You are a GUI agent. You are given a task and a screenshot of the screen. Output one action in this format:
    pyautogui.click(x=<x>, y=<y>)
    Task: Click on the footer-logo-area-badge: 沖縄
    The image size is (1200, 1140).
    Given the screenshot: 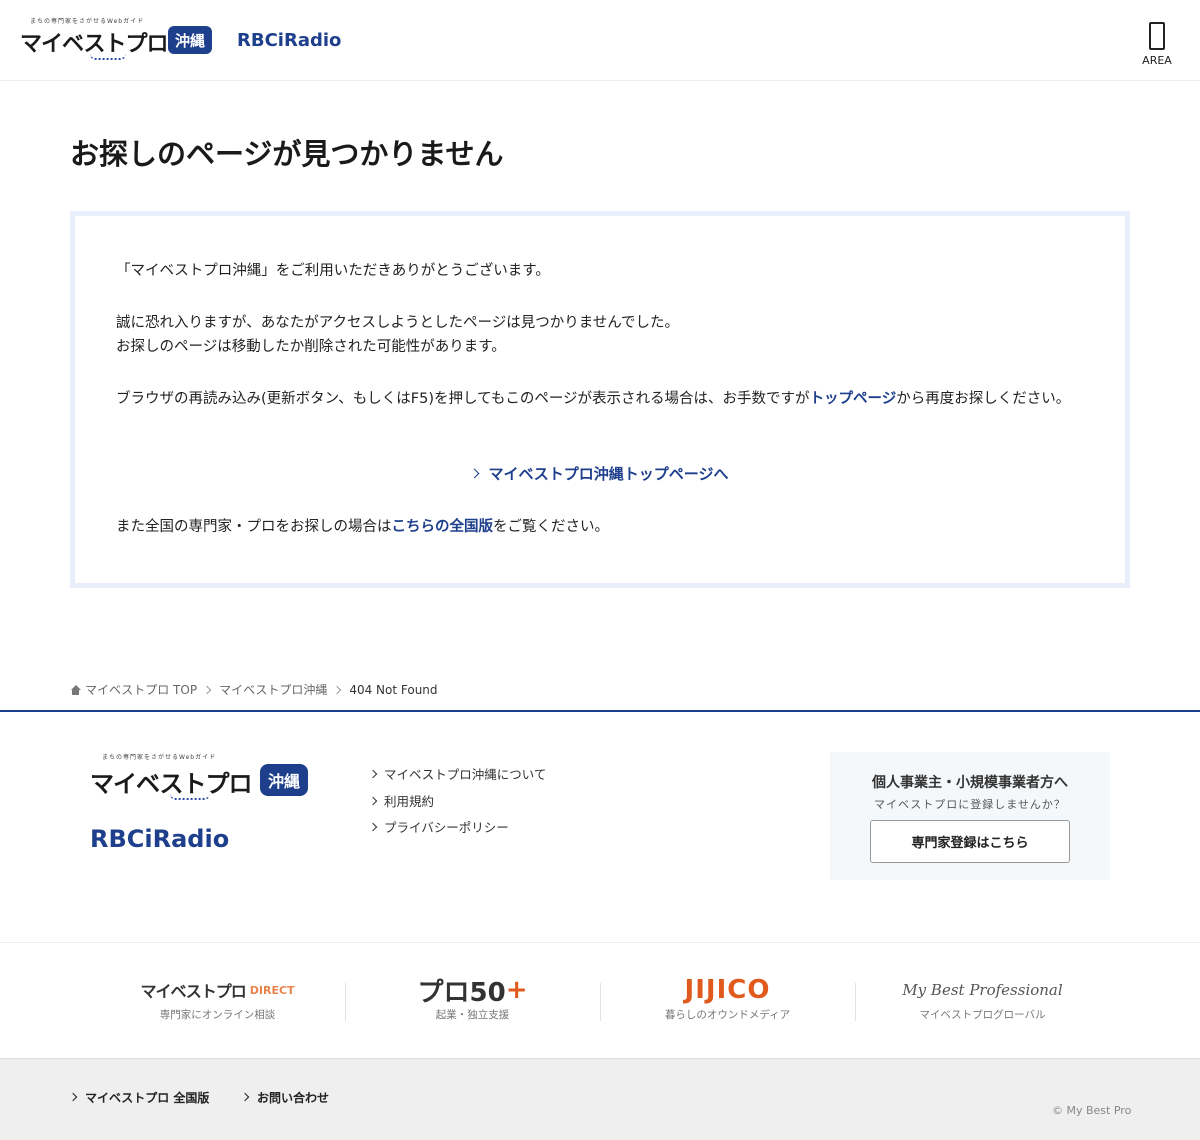 What is the action you would take?
    pyautogui.click(x=284, y=780)
    